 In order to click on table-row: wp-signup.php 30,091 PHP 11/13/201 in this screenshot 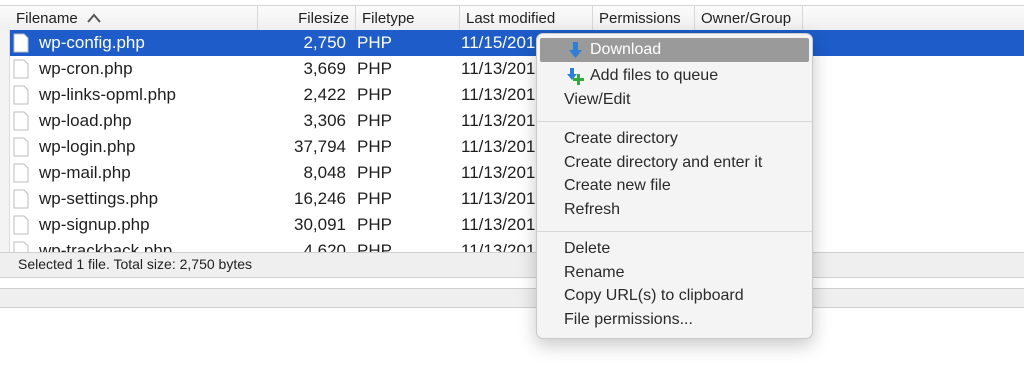, I will do `click(517, 225)`.